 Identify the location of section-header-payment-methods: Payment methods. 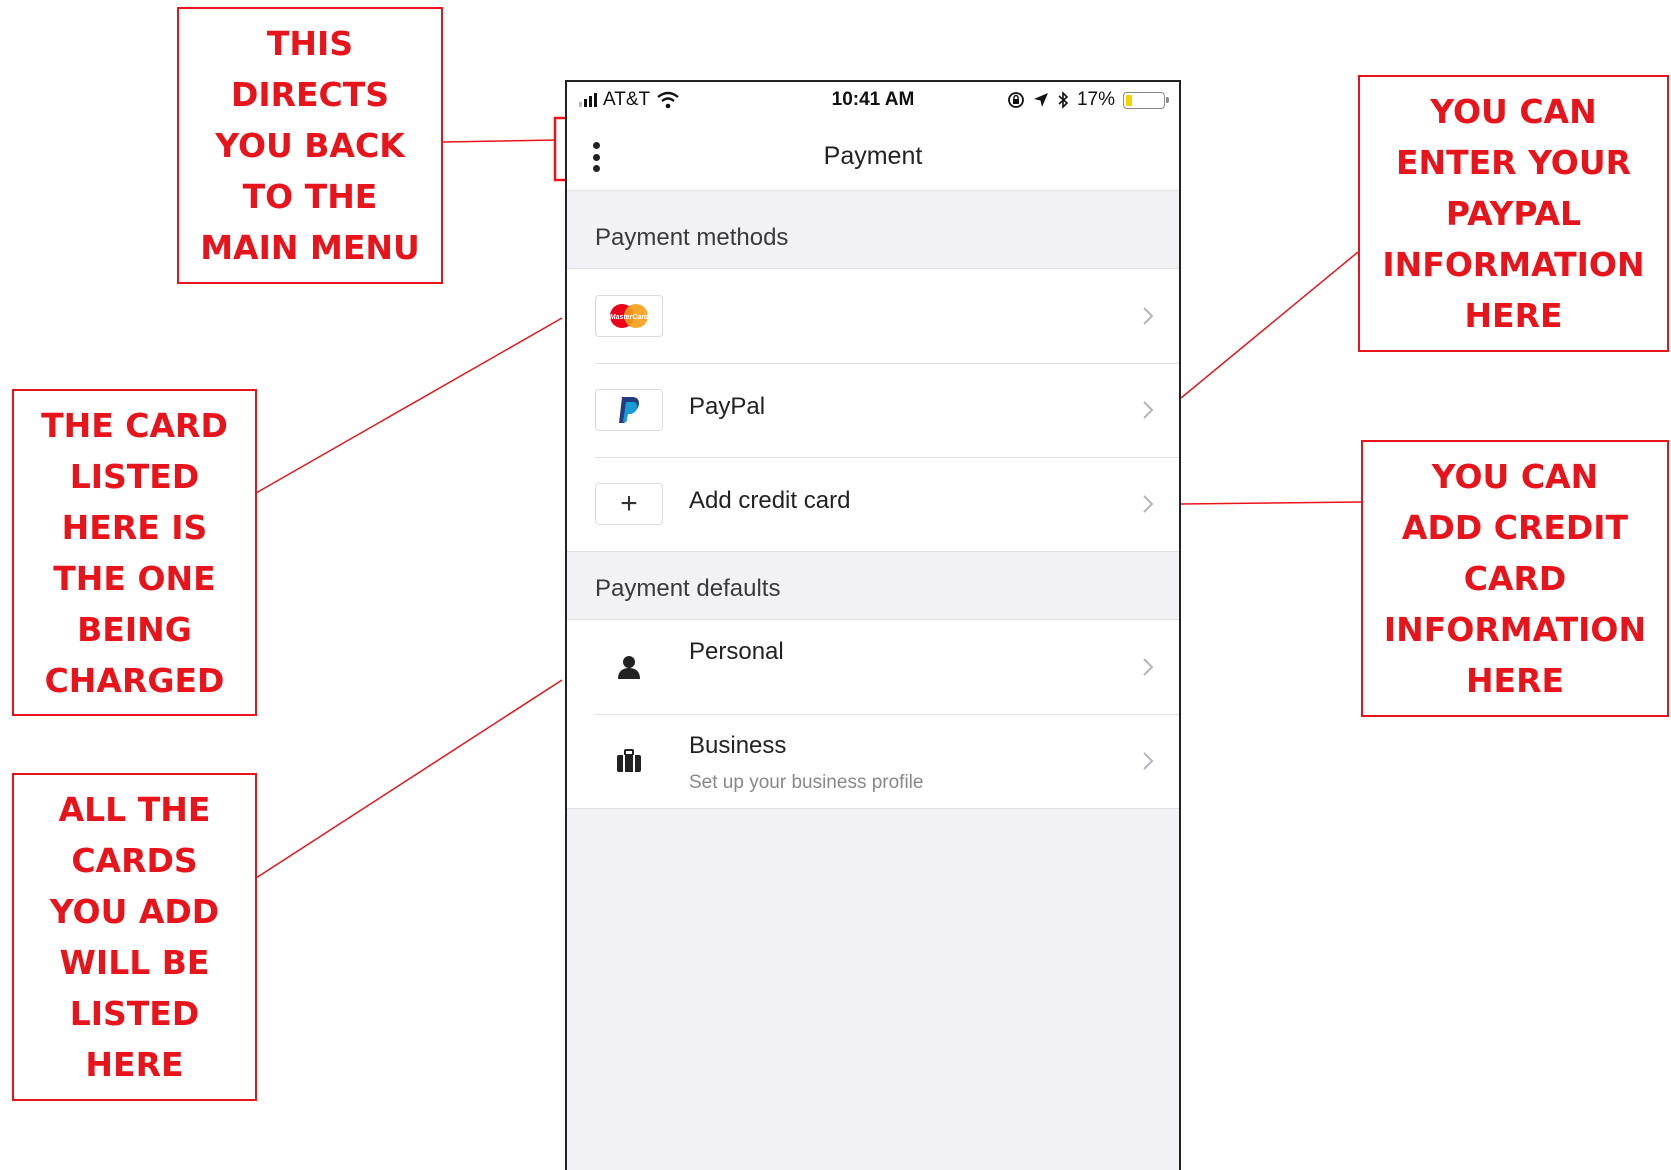
(692, 237).